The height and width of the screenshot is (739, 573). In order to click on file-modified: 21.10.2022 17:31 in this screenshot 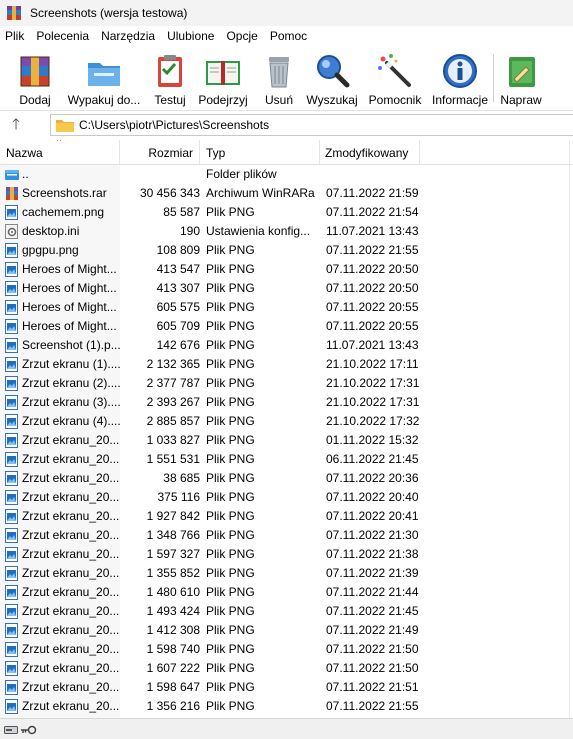, I will do `click(373, 402)`.